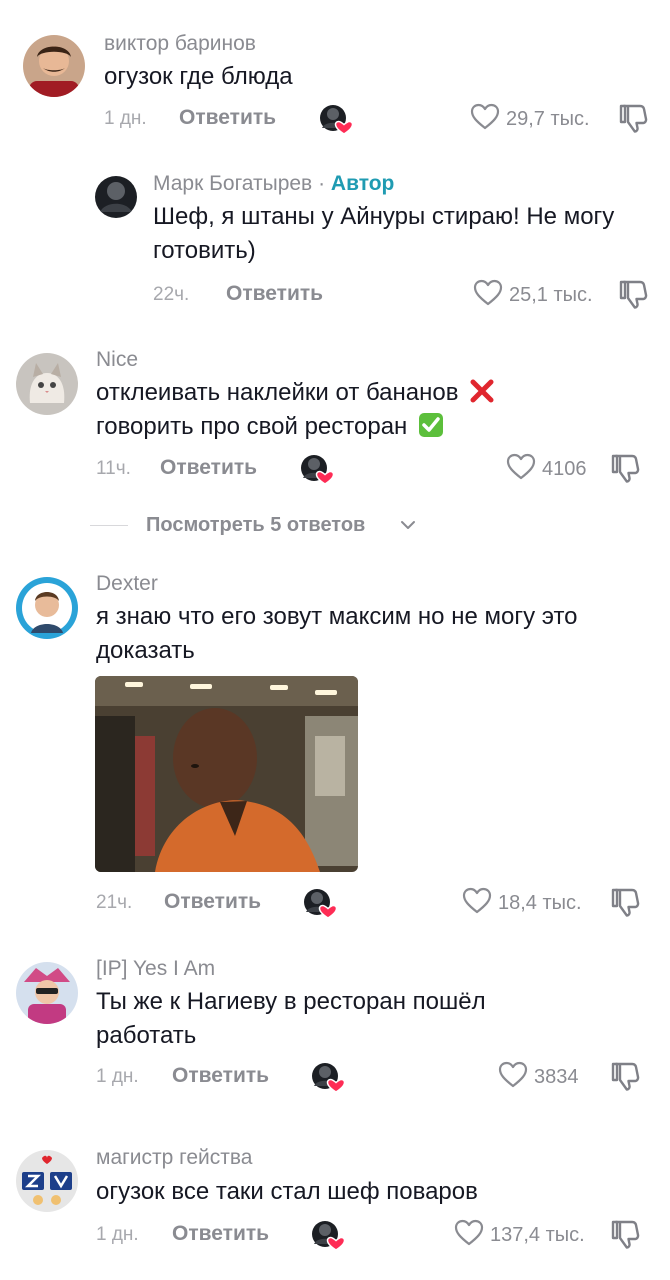  Describe the element at coordinates (537, 1235) in the screenshot. I see `like-count: 137,4 тыс.` at that location.